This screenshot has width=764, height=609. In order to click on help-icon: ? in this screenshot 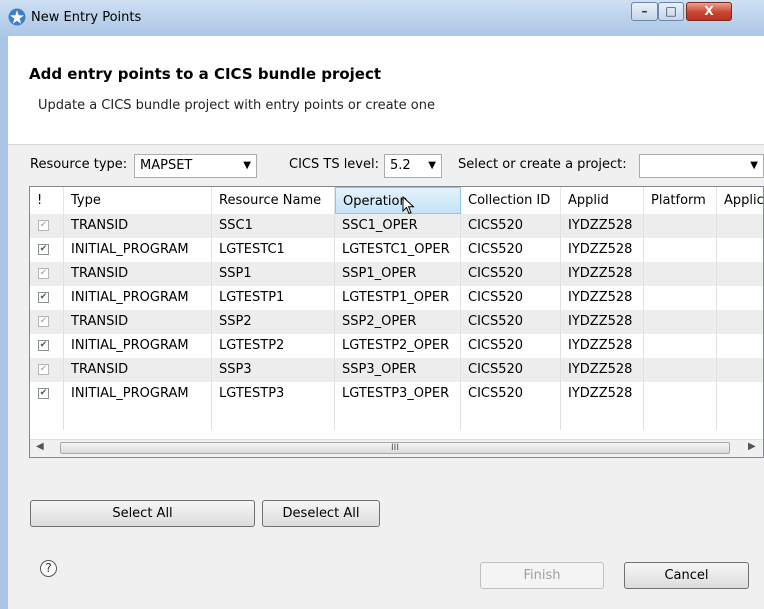, I will do `click(48, 568)`.